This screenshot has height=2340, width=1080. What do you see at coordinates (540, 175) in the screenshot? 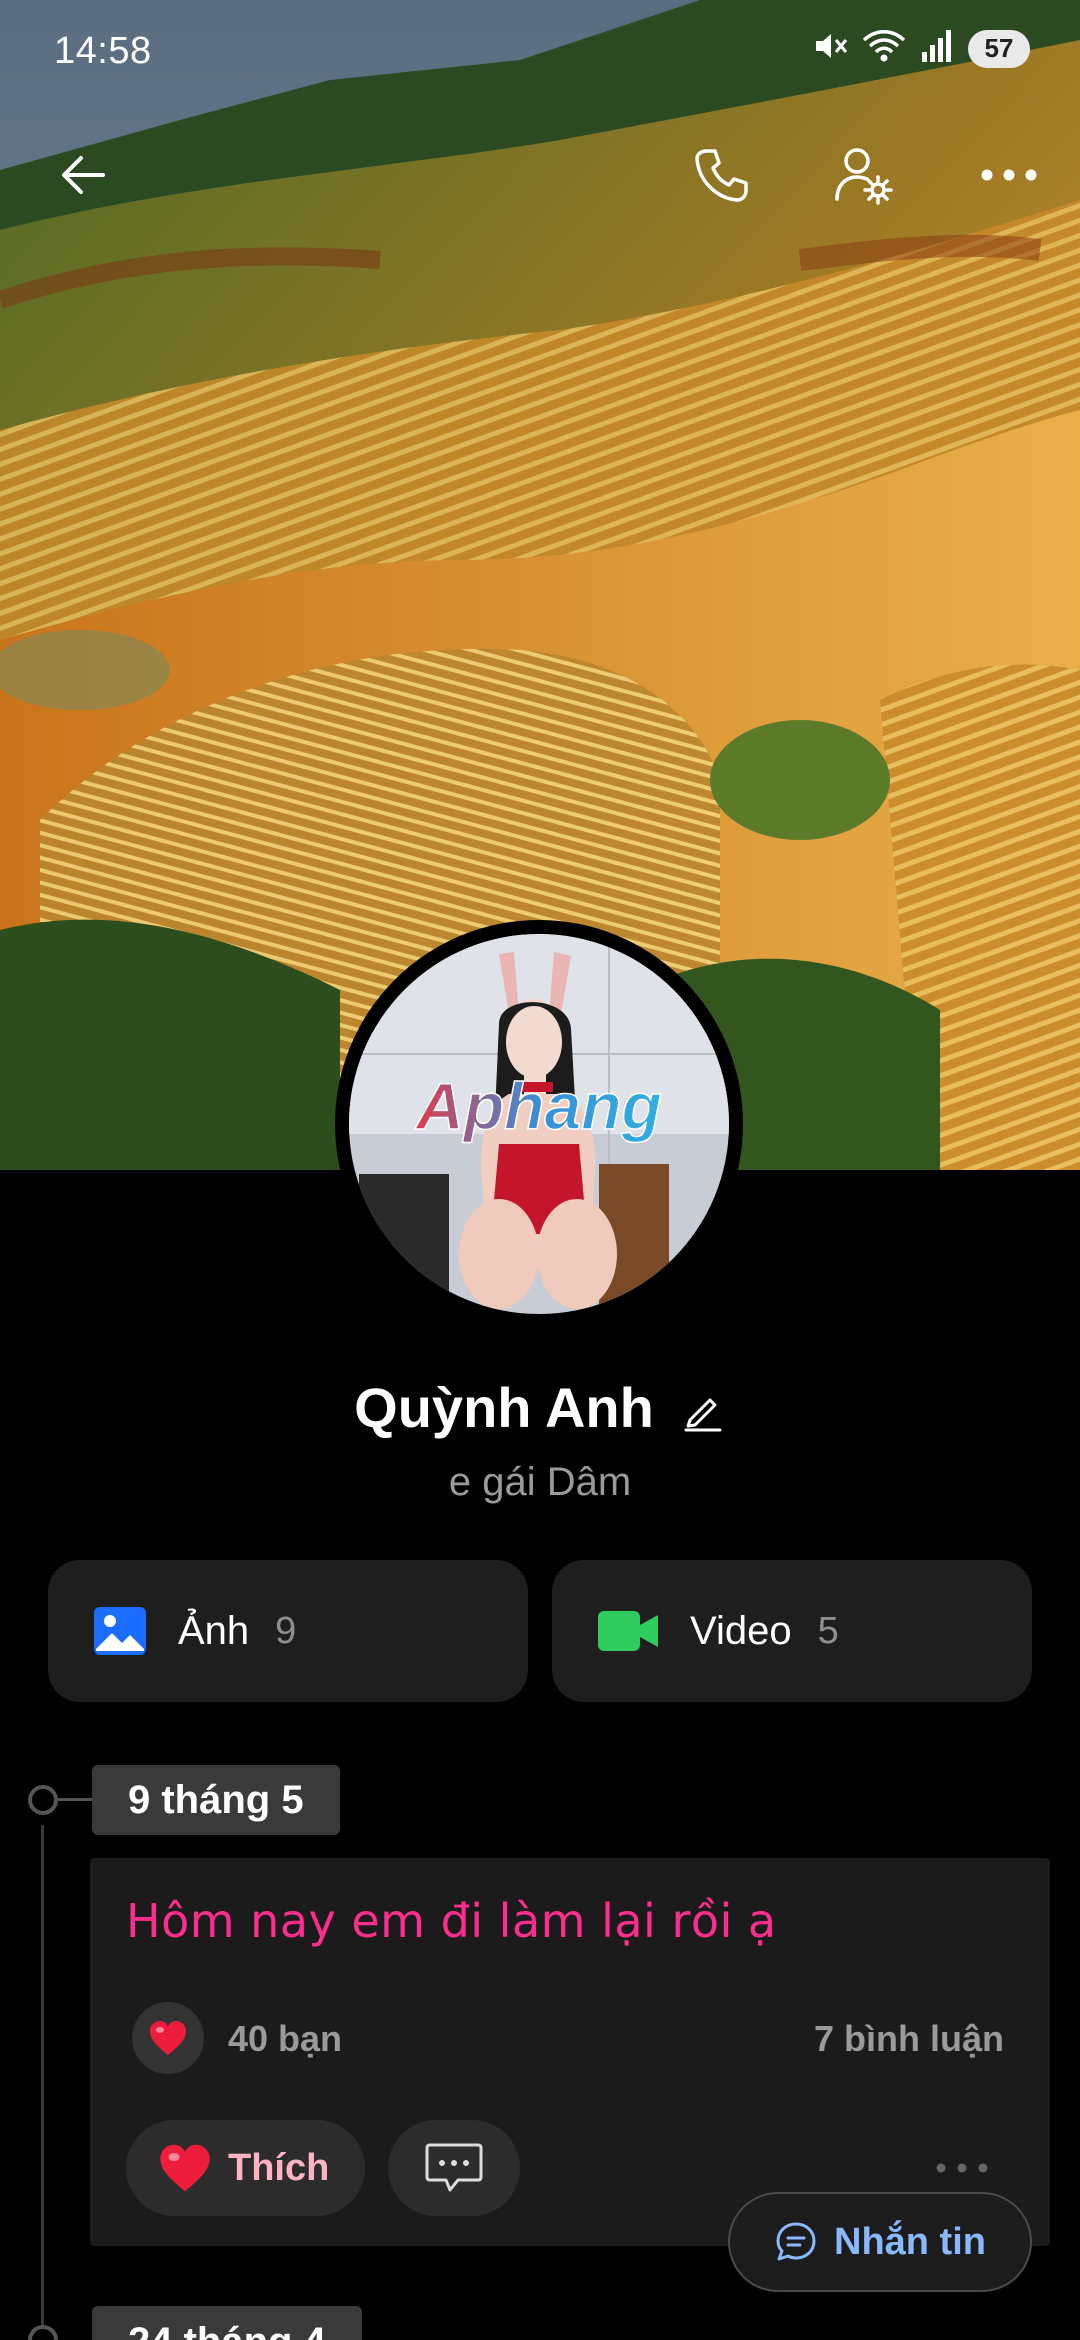
I see `profile-header` at bounding box center [540, 175].